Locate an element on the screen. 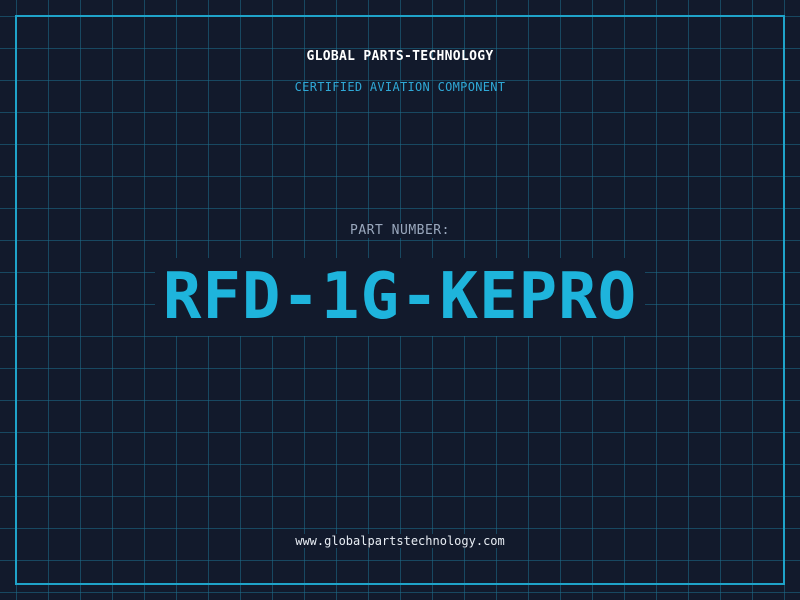 The width and height of the screenshot is (800, 600). footer: www.globalpartstechnology.com is located at coordinates (400, 539).